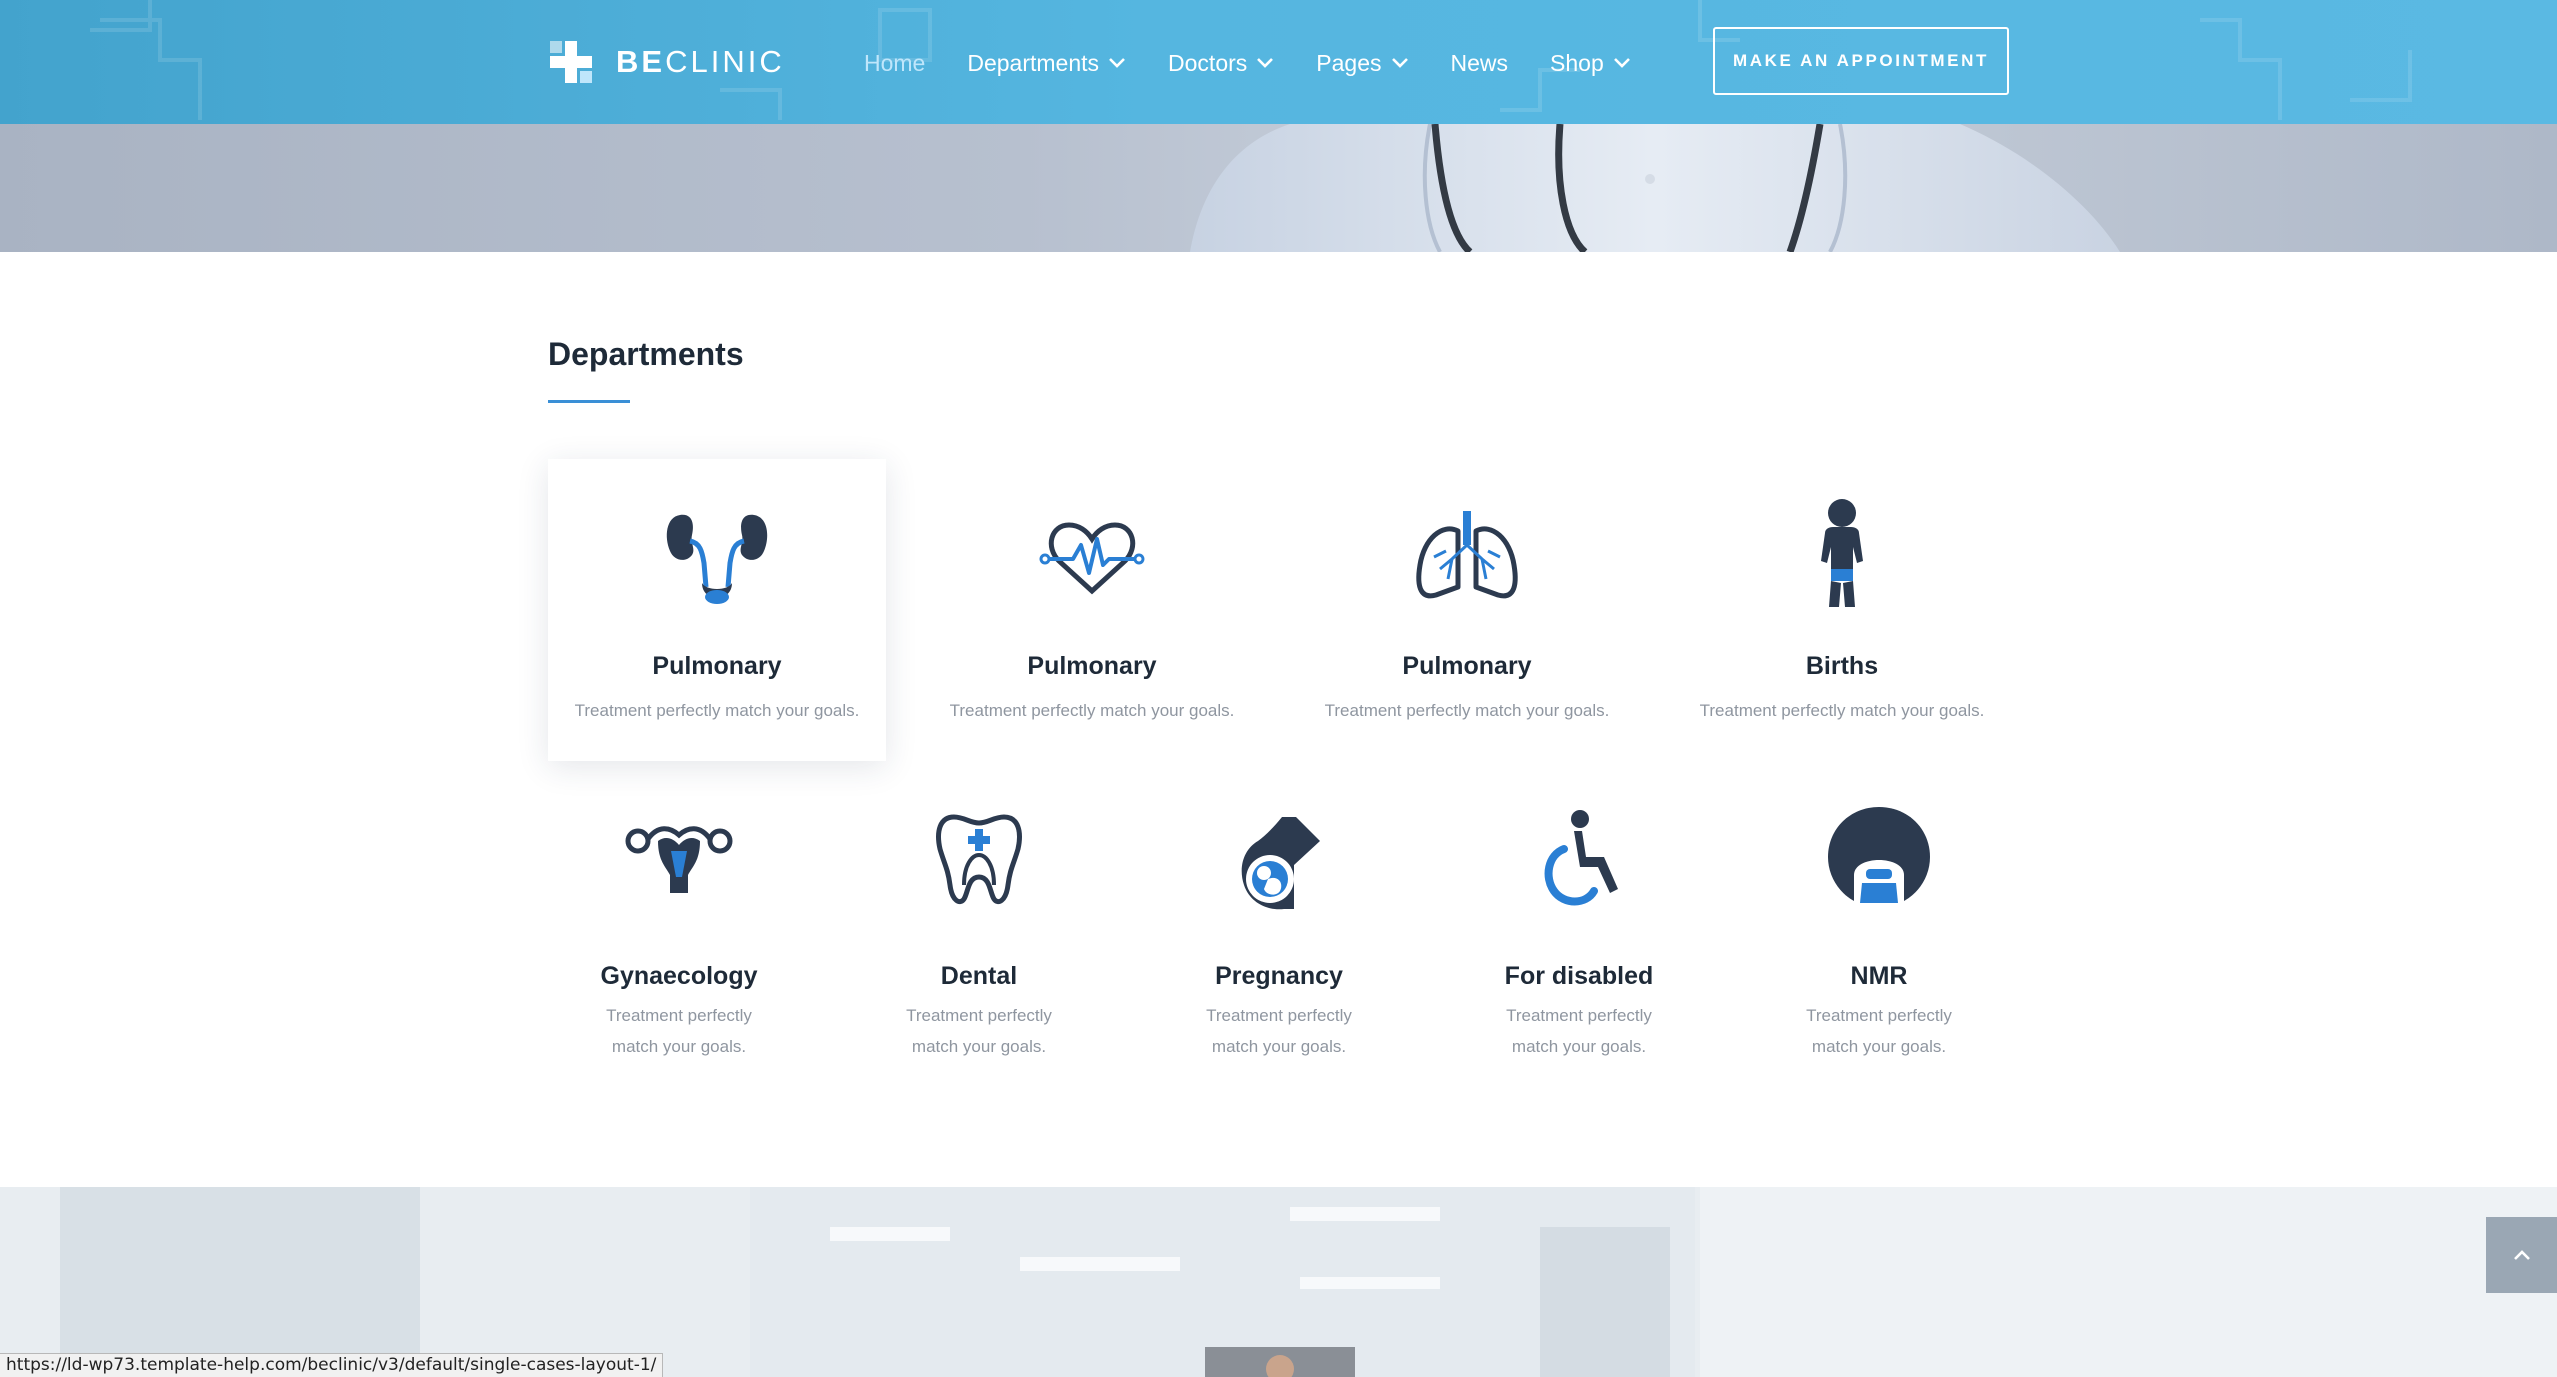 The height and width of the screenshot is (1377, 2557). I want to click on mri-scanner-icon, so click(1879, 855).